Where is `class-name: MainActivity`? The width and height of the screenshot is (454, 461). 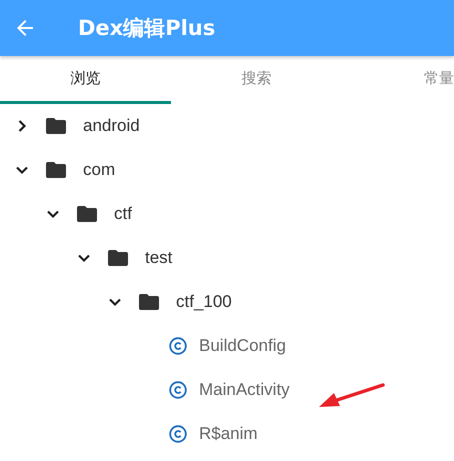 class-name: MainActivity is located at coordinates (244, 390).